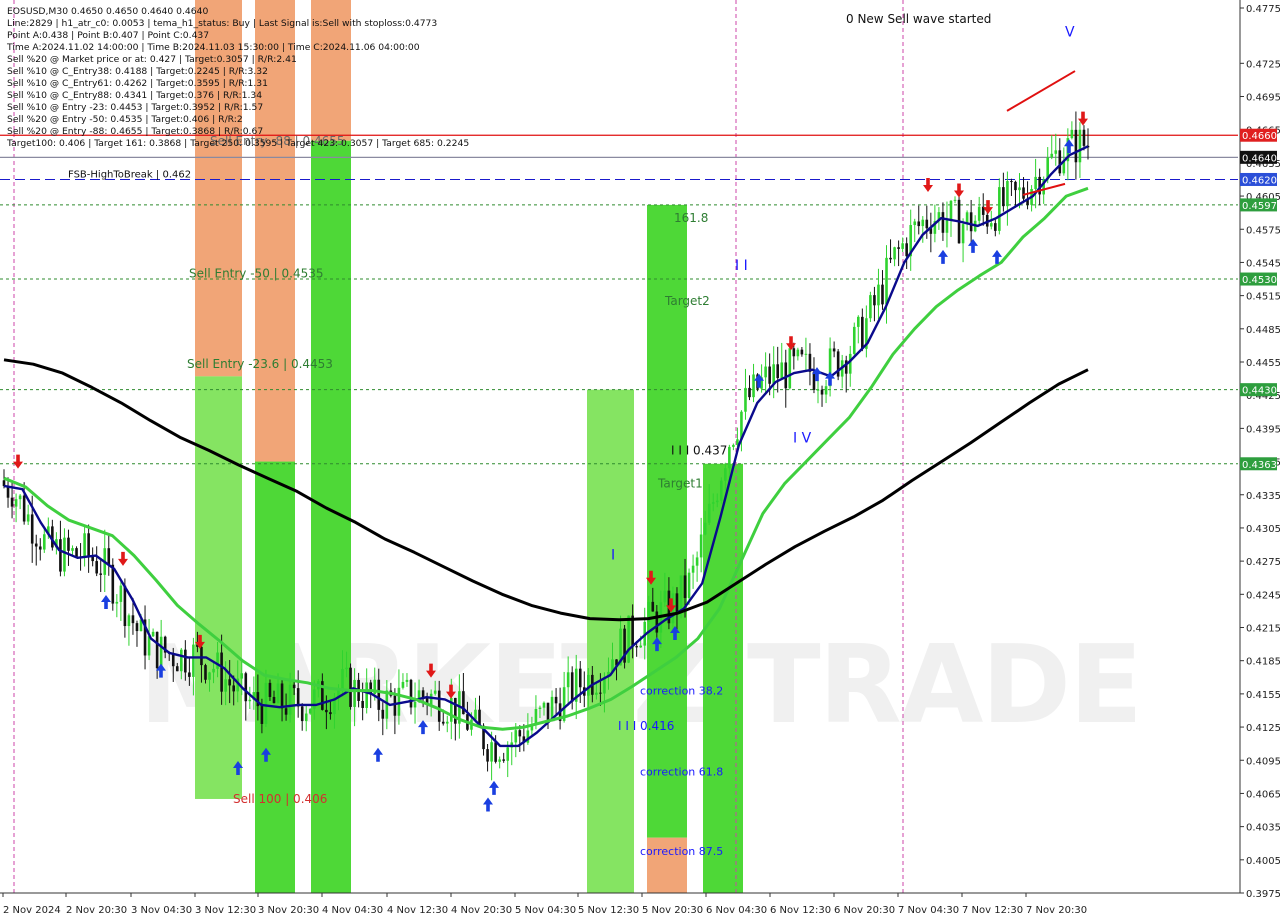  What do you see at coordinates (1263, 728) in the screenshot?
I see `price-tick-label: 0.4125` at bounding box center [1263, 728].